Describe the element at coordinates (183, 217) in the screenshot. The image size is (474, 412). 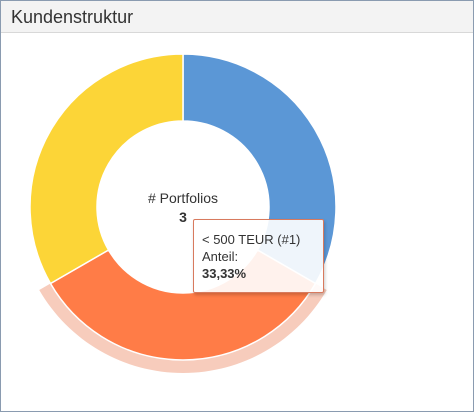
I see `center-value: 3` at that location.